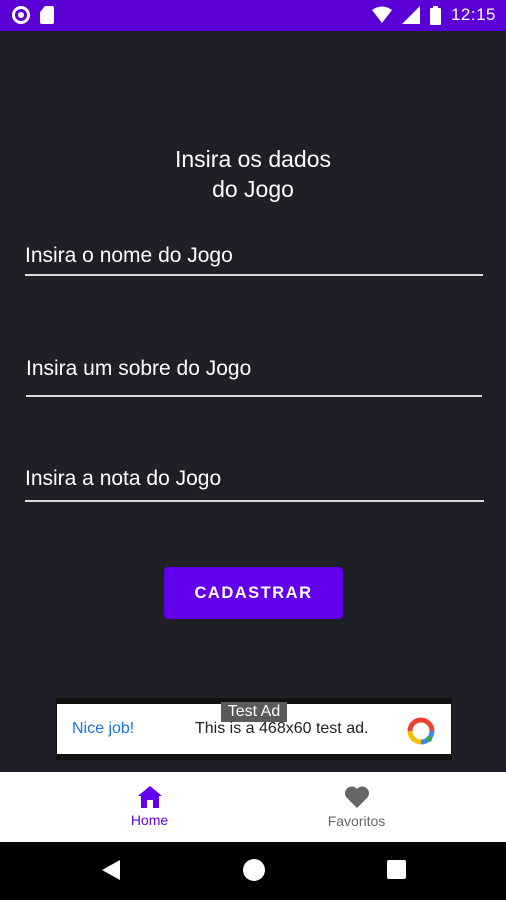 The image size is (506, 900). Describe the element at coordinates (33, 15) in the screenshot. I see `status-left-icons` at that location.